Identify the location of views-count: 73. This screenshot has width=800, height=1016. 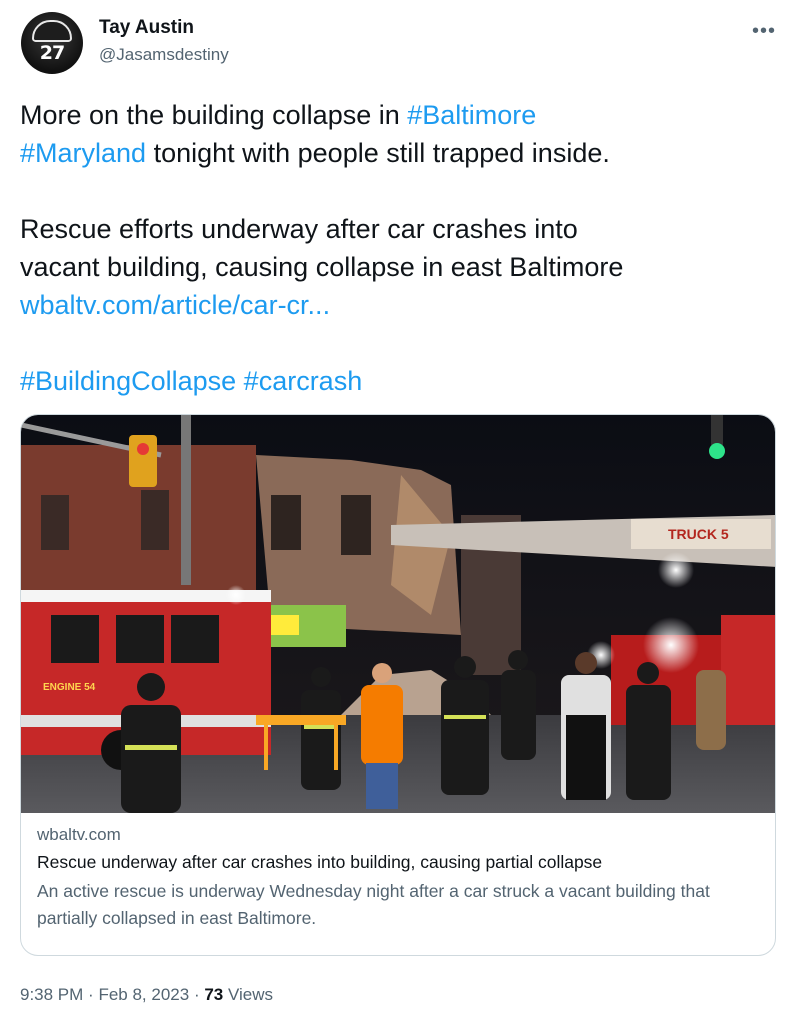
(214, 994).